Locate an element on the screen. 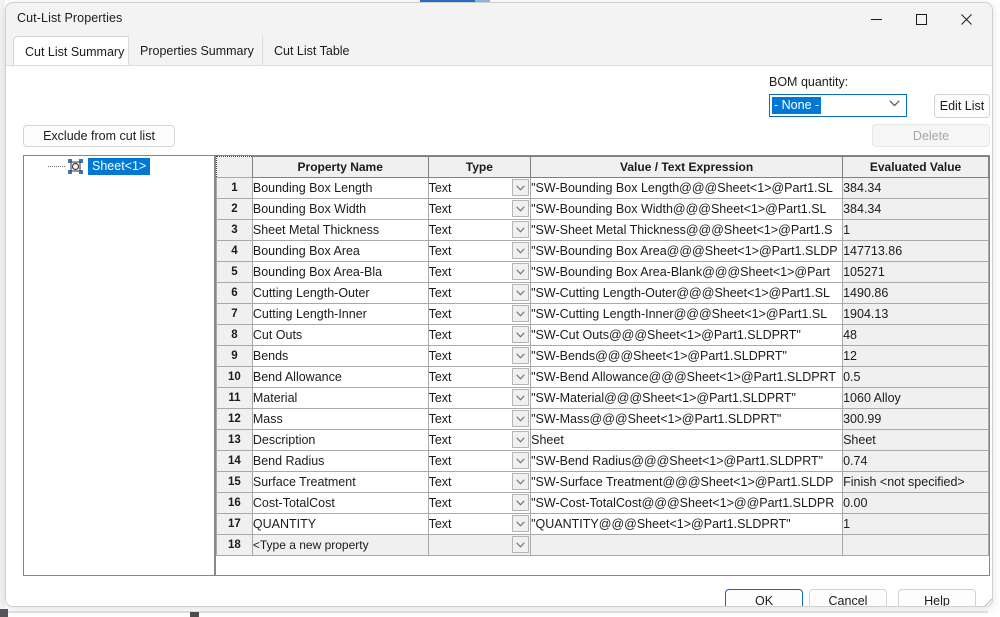 The image size is (1000, 617). row-number-cell: 14 is located at coordinates (234, 461).